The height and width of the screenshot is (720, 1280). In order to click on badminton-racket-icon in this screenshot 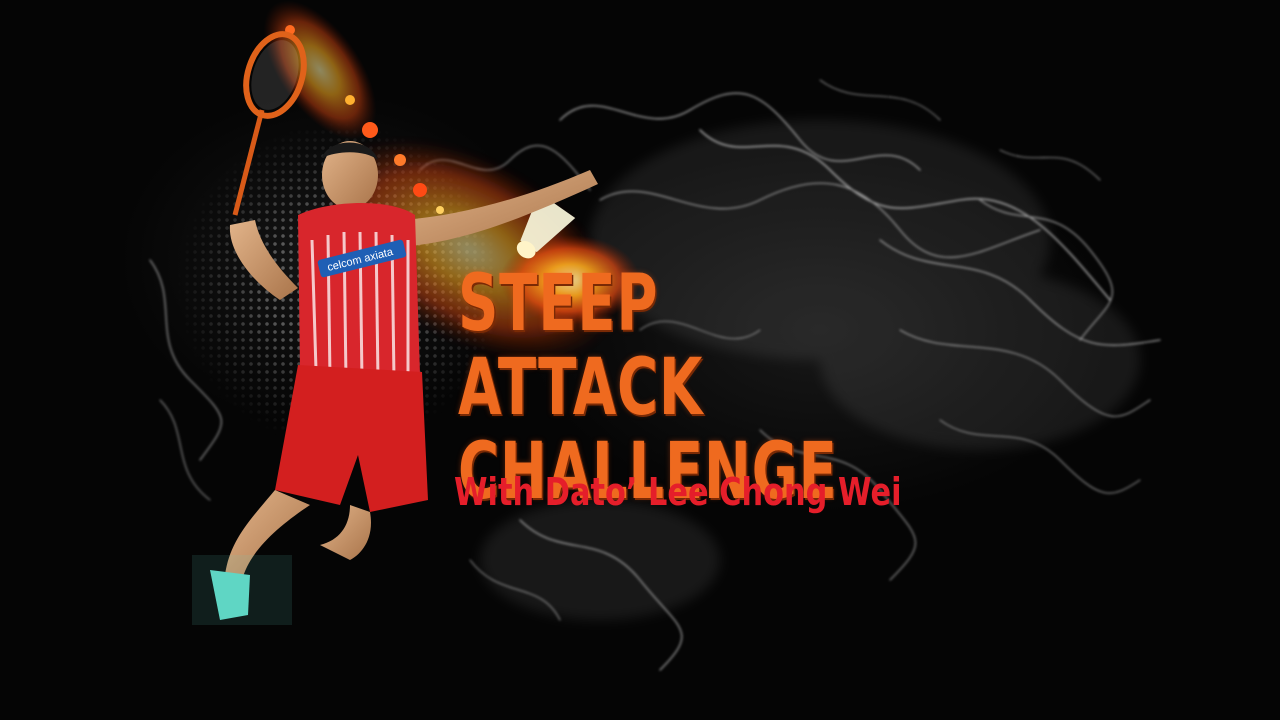, I will do `click(269, 123)`.